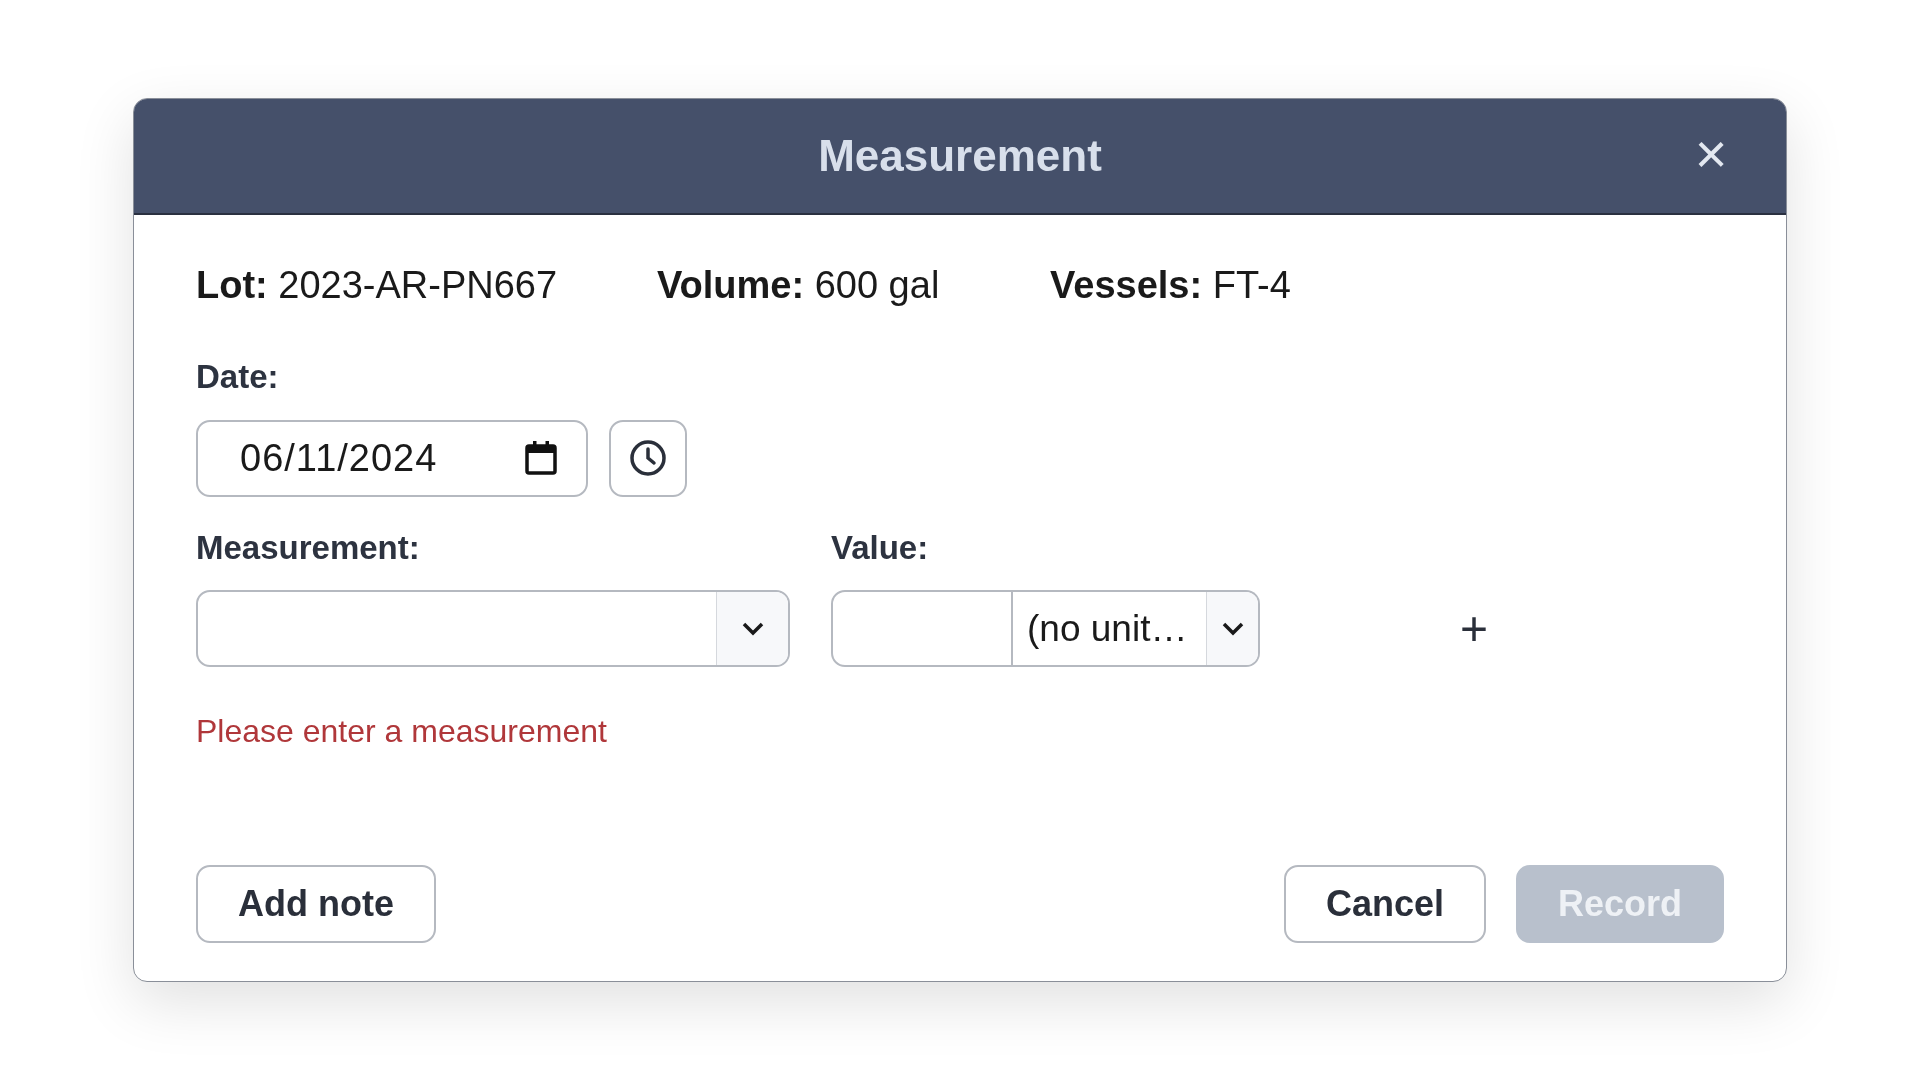 The height and width of the screenshot is (1080, 1920). I want to click on measurement-label: Measurement:, so click(308, 547).